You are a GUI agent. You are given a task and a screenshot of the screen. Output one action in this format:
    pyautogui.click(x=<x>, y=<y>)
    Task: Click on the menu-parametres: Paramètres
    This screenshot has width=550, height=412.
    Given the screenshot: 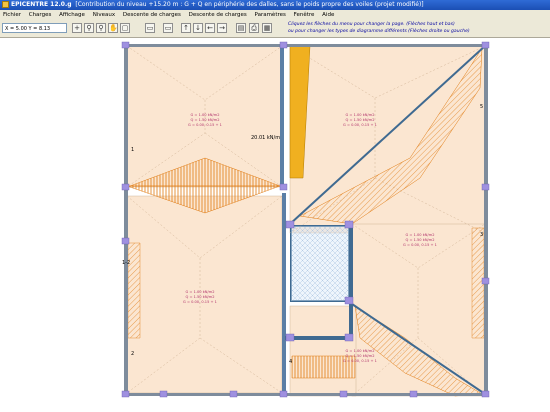 What is the action you would take?
    pyautogui.click(x=270, y=15)
    